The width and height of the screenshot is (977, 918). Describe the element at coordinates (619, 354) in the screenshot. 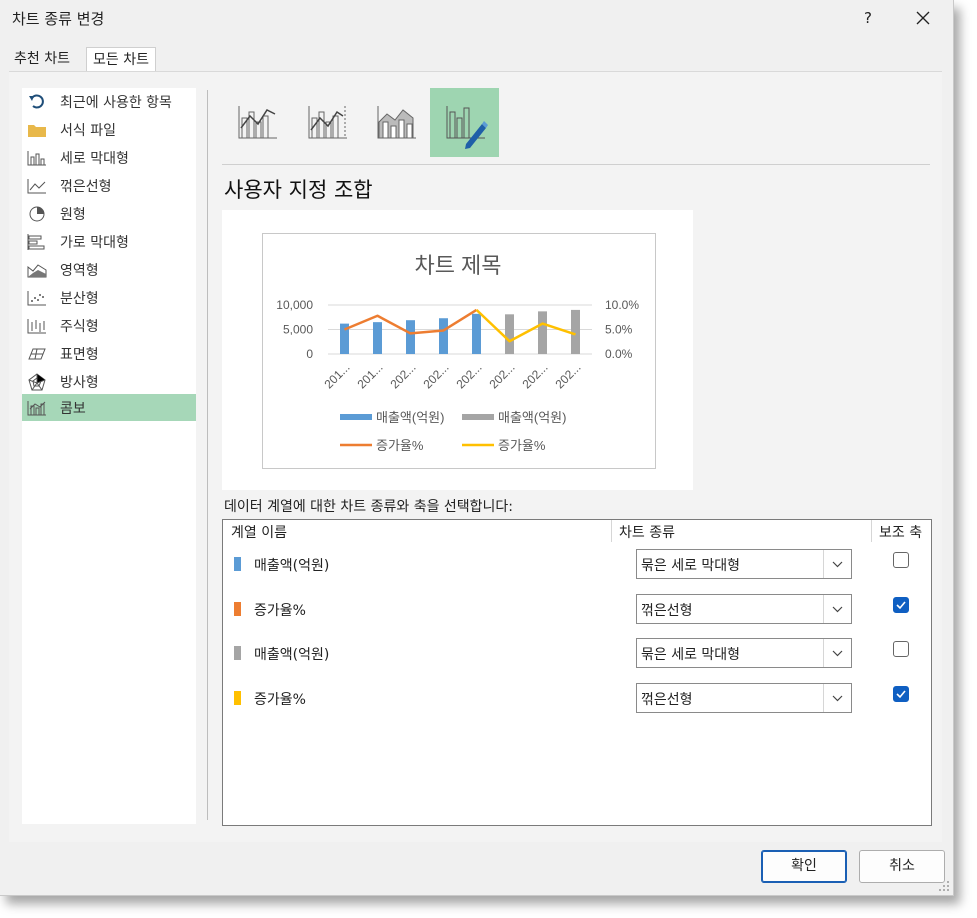

I see `secondary-tick-label: 0.0%` at that location.